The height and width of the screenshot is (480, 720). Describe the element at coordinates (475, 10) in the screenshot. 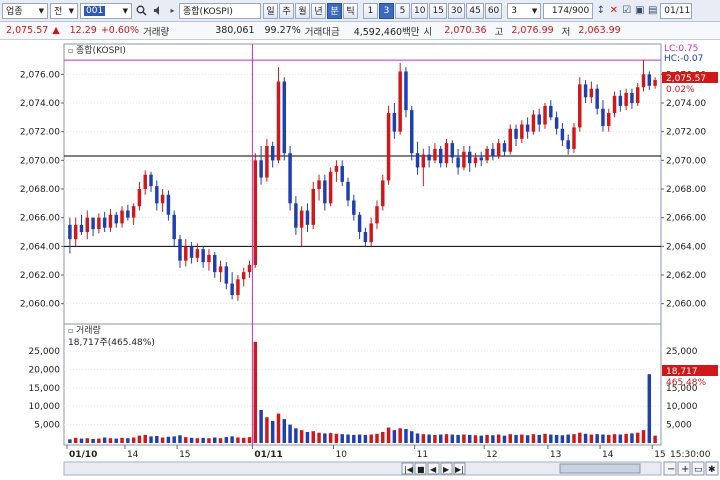

I see `minute-45-button: 45` at that location.